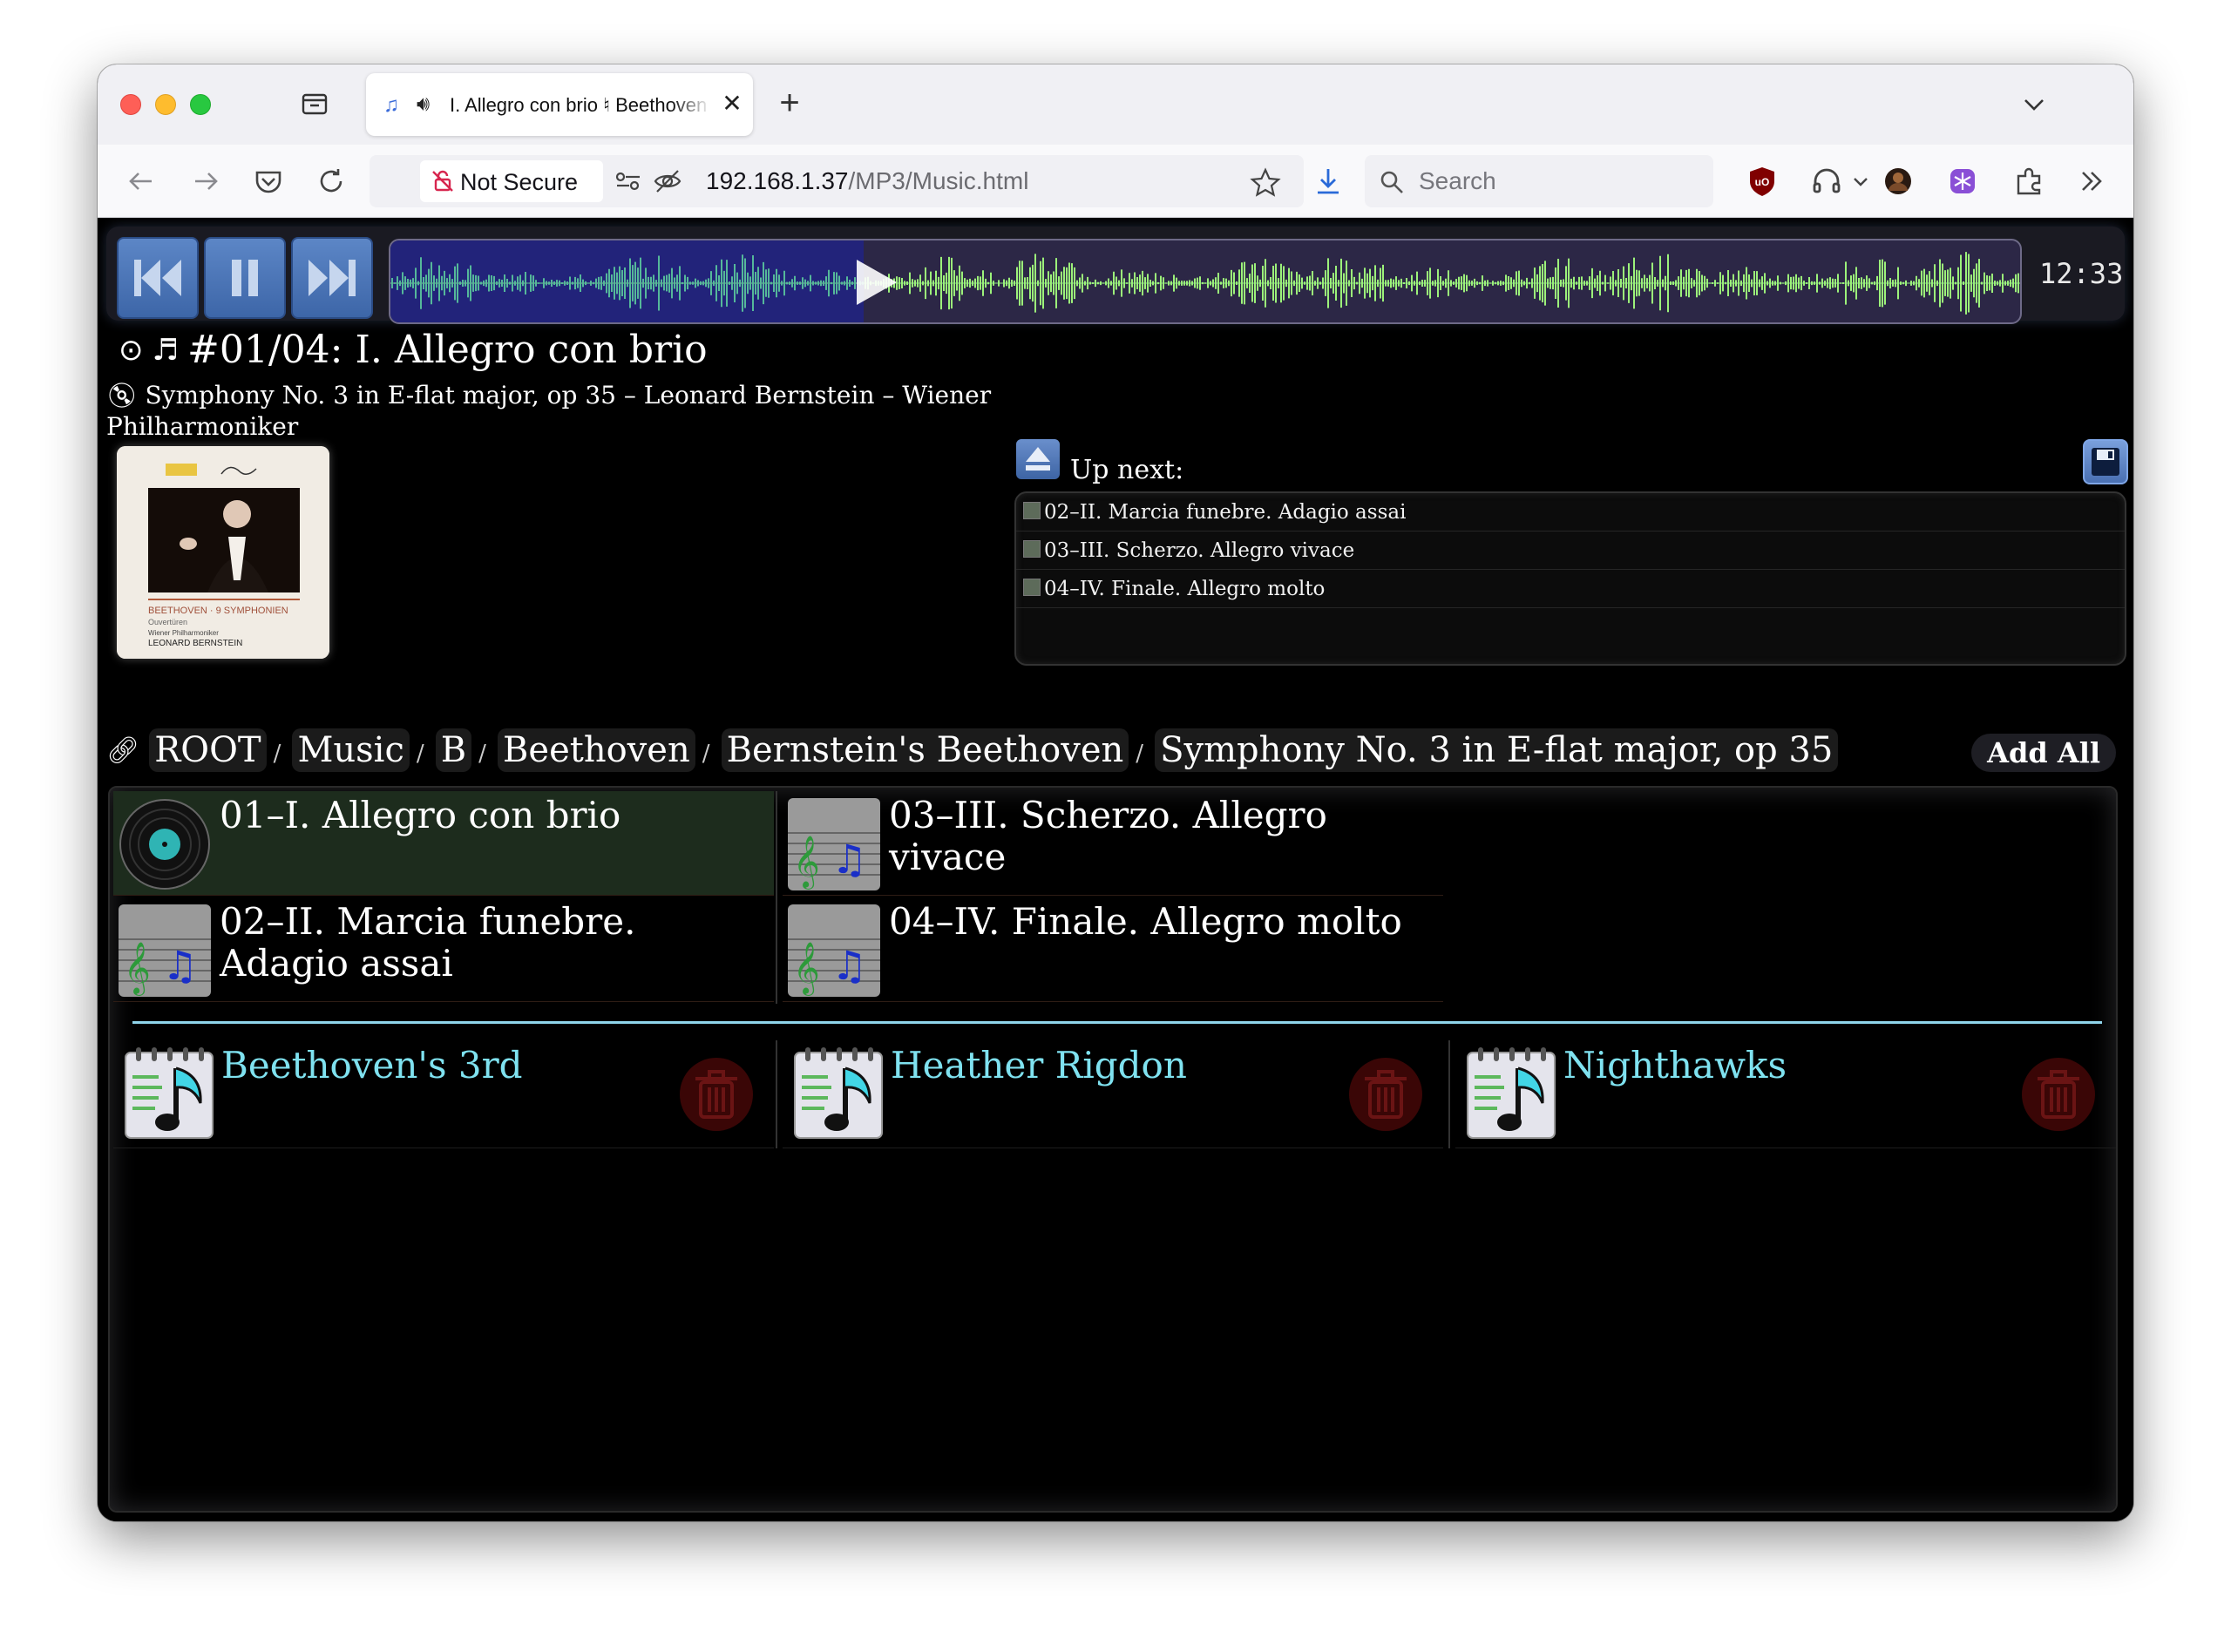 The height and width of the screenshot is (1652, 2231). I want to click on playlist-name: Nighthawks, so click(1675, 1065).